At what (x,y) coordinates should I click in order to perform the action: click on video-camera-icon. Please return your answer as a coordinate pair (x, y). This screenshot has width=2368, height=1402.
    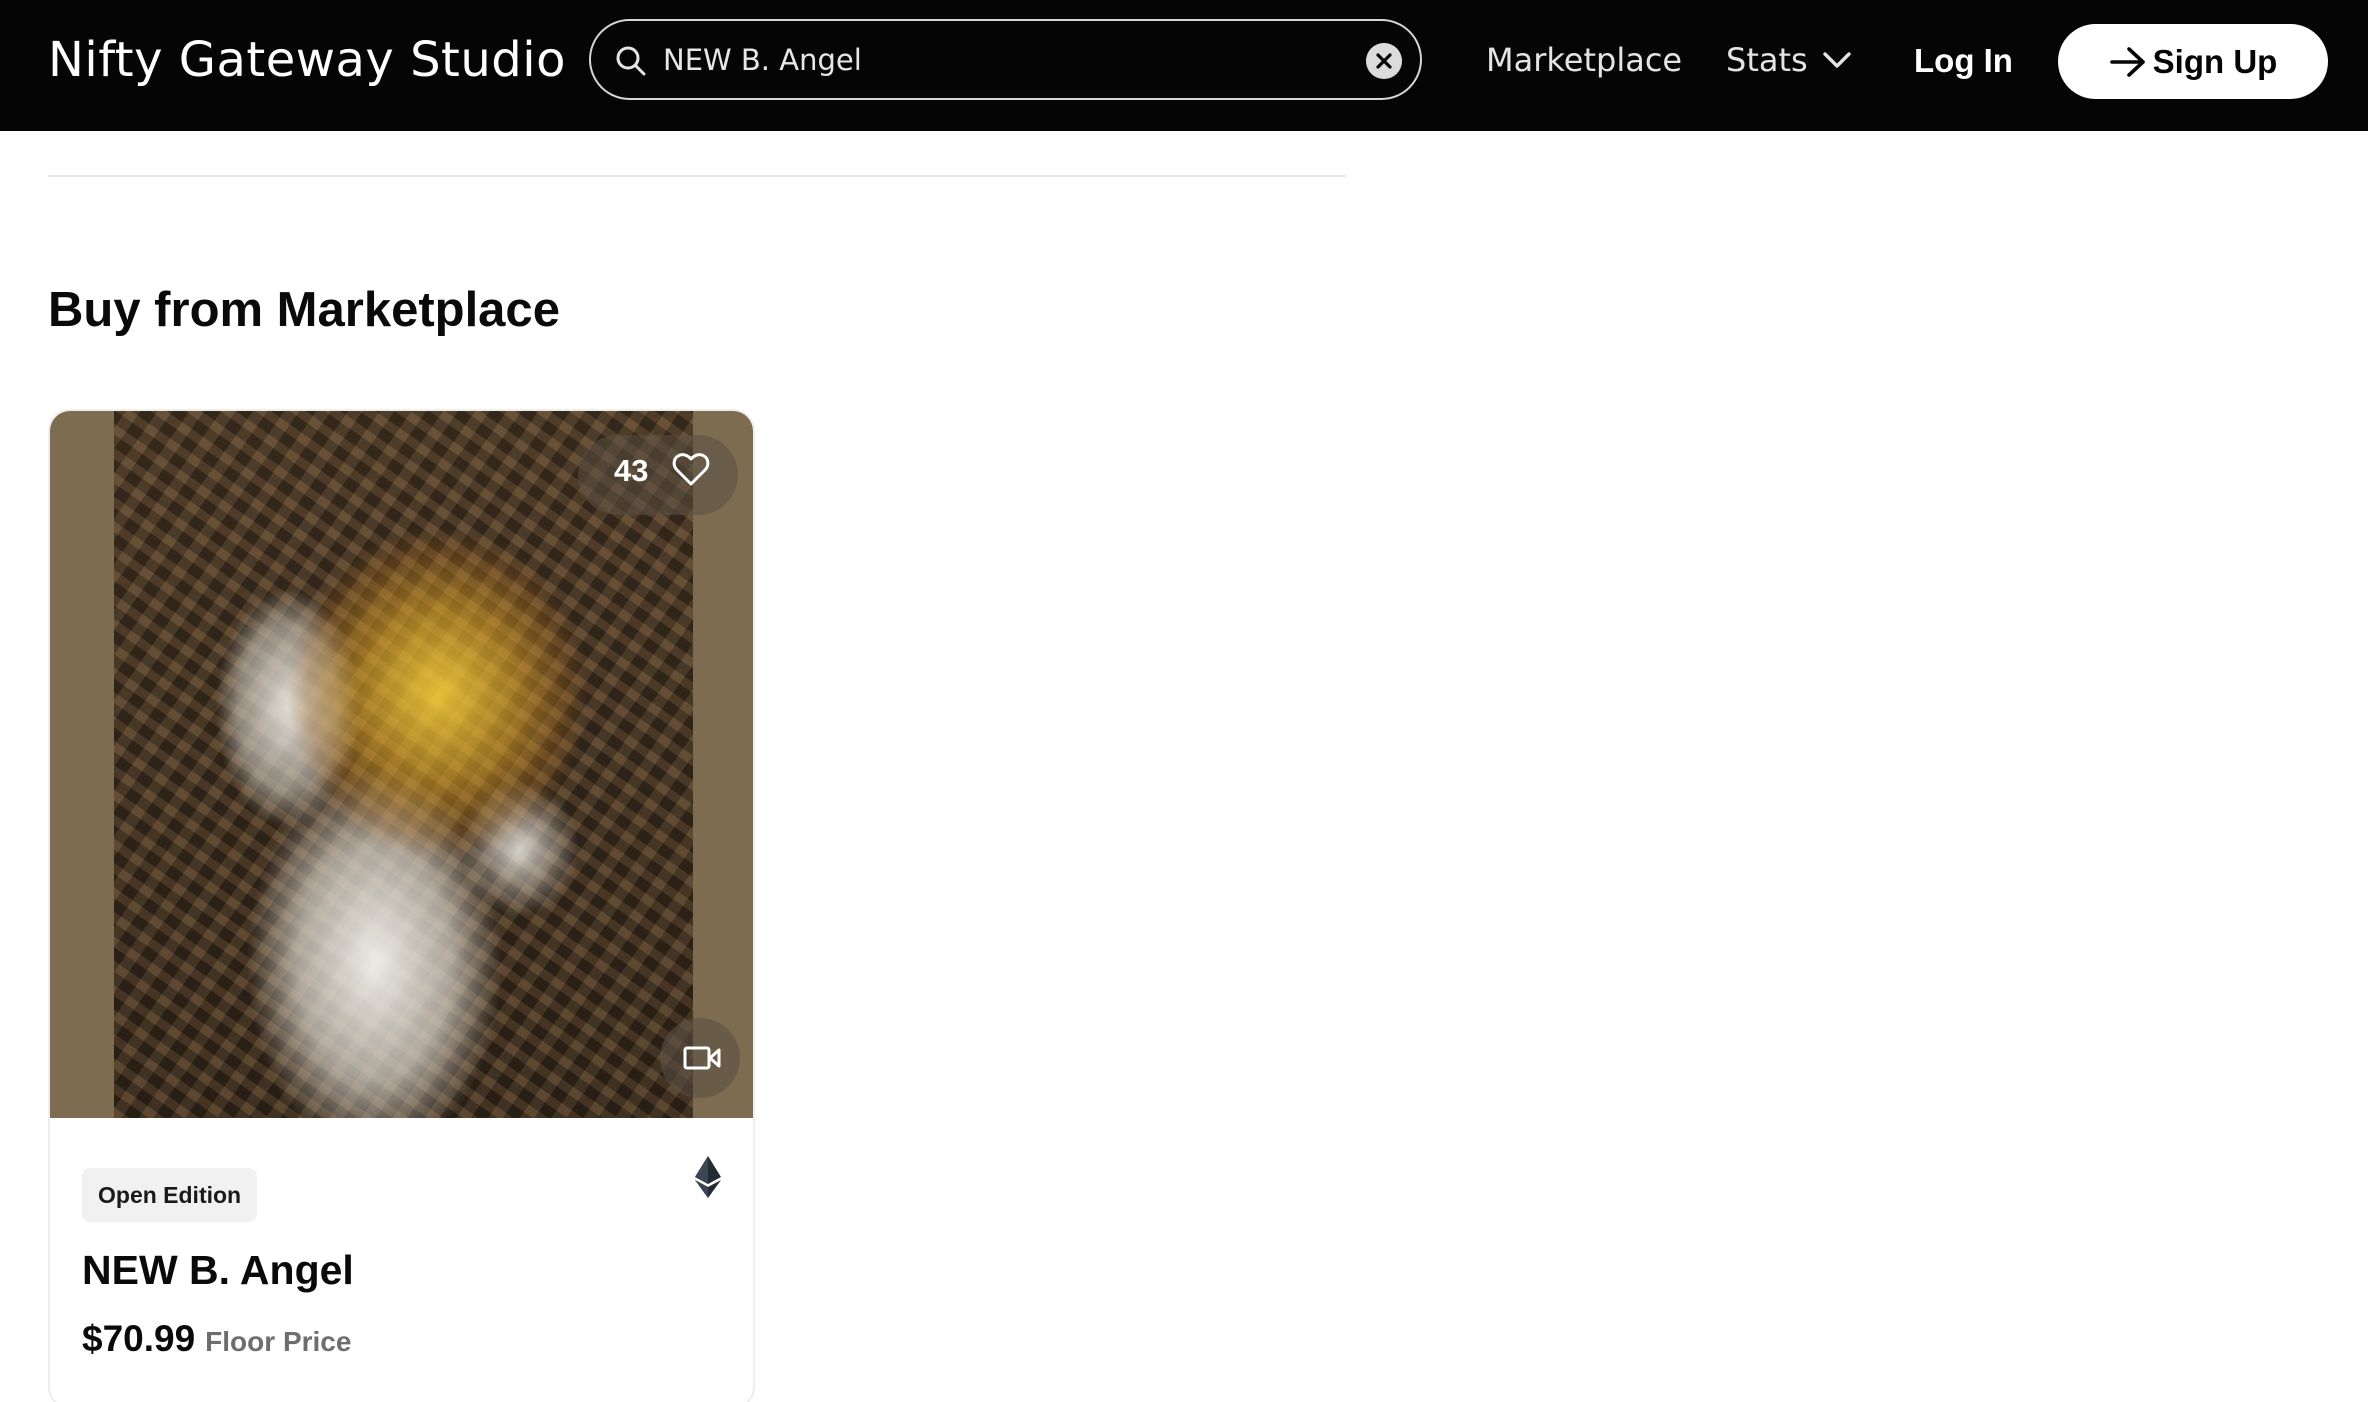
    Looking at the image, I should click on (702, 1058).